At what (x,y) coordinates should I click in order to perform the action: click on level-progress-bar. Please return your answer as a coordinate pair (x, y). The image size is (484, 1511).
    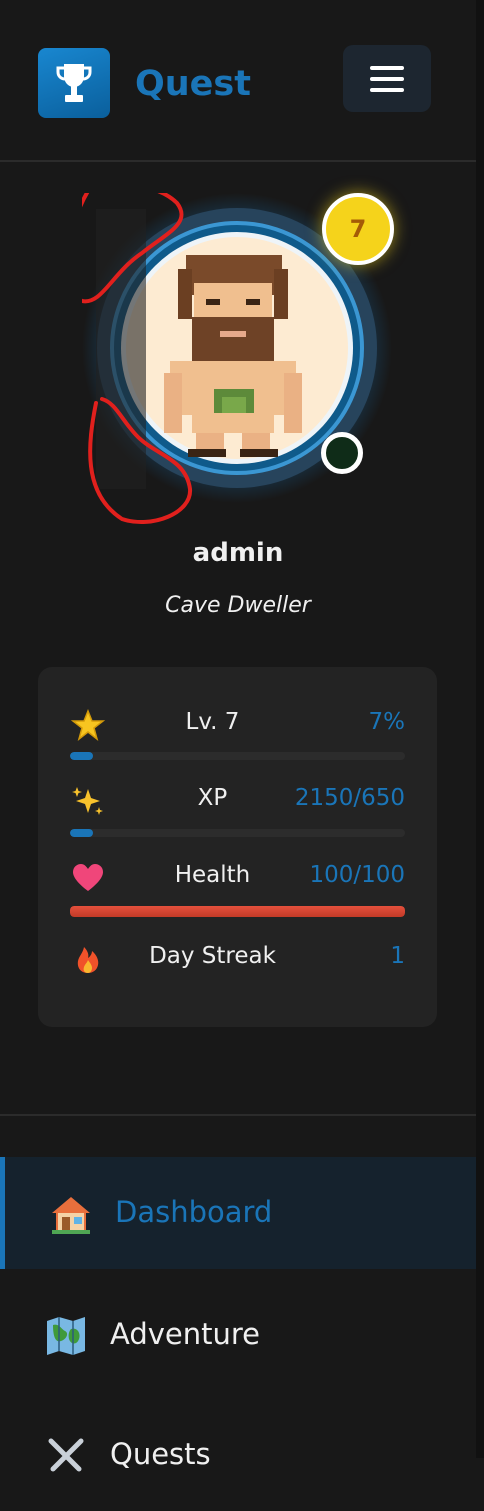
    Looking at the image, I should click on (237, 756).